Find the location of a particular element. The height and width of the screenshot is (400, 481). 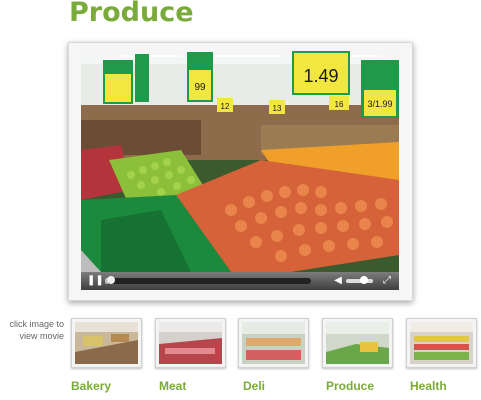

hint-line-2: view movie is located at coordinates (41, 336).